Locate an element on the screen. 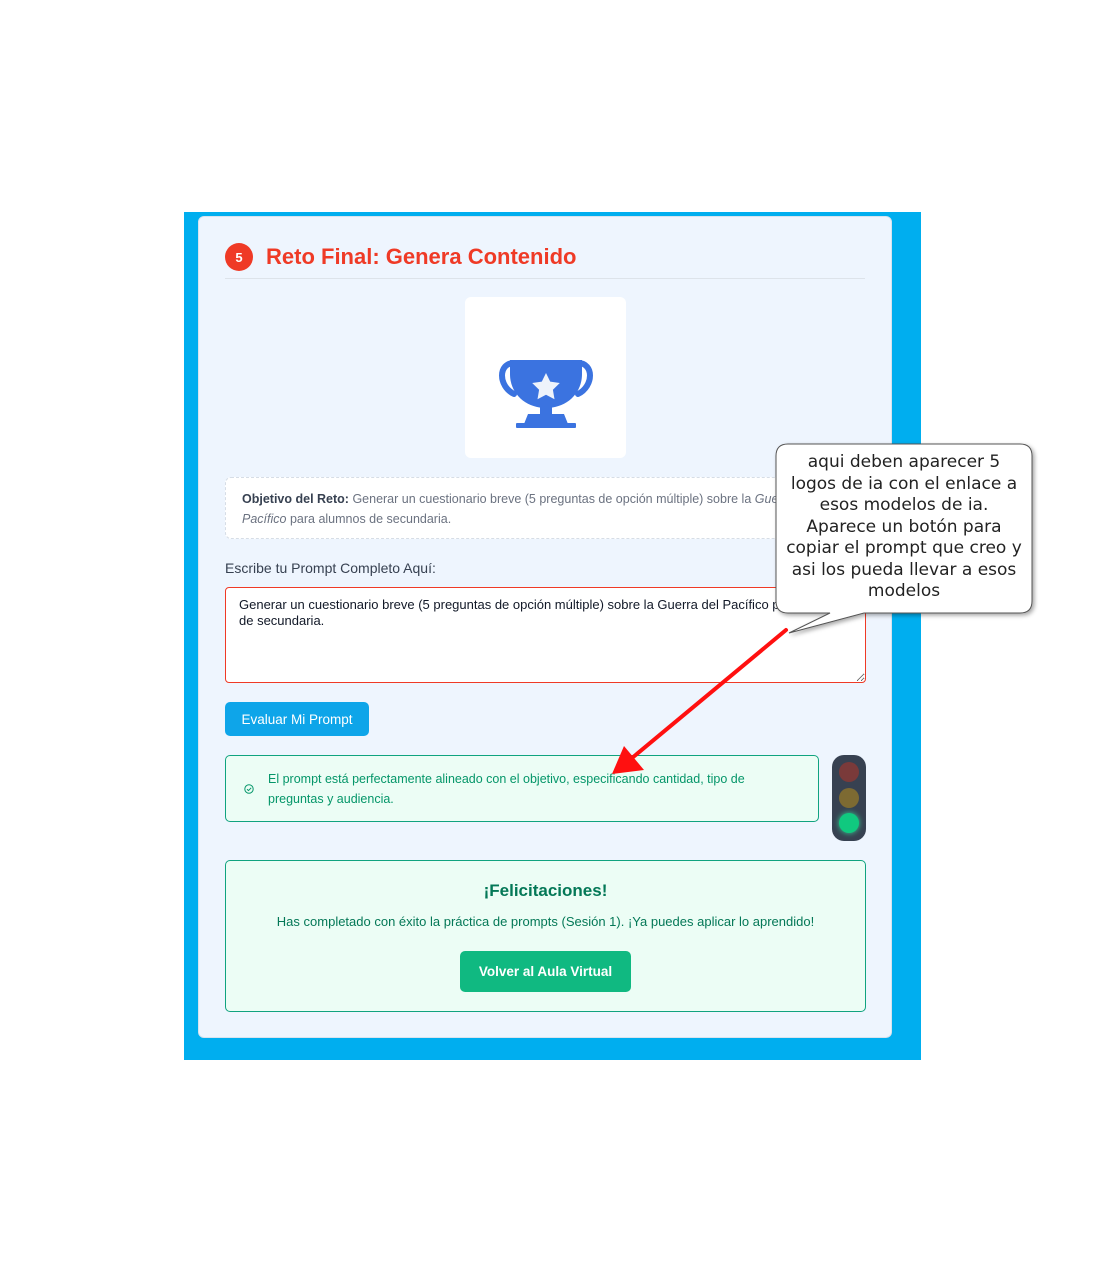 The width and height of the screenshot is (1105, 1272). check-circle-icon is located at coordinates (249, 789).